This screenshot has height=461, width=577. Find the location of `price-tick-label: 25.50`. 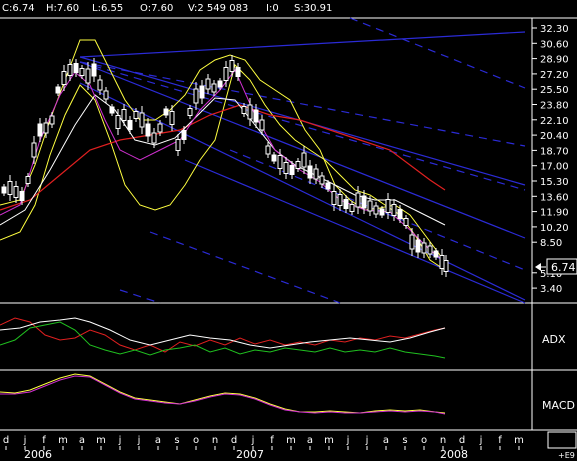

price-tick-label: 25.50 is located at coordinates (554, 90).